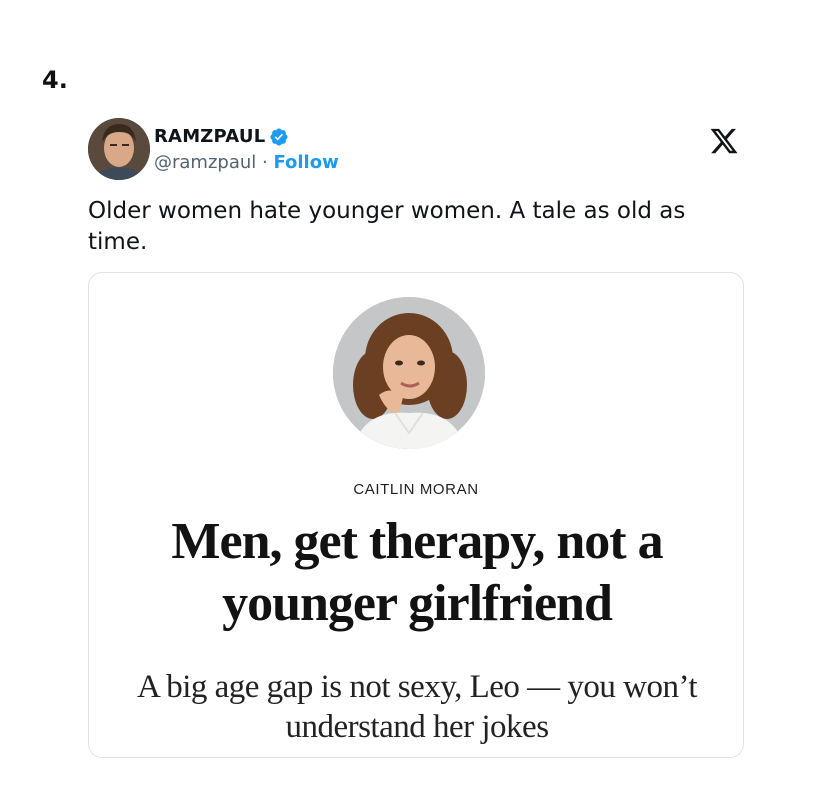 This screenshot has width=831, height=790. I want to click on handle-row: @ramzpaul · Follow, so click(246, 162).